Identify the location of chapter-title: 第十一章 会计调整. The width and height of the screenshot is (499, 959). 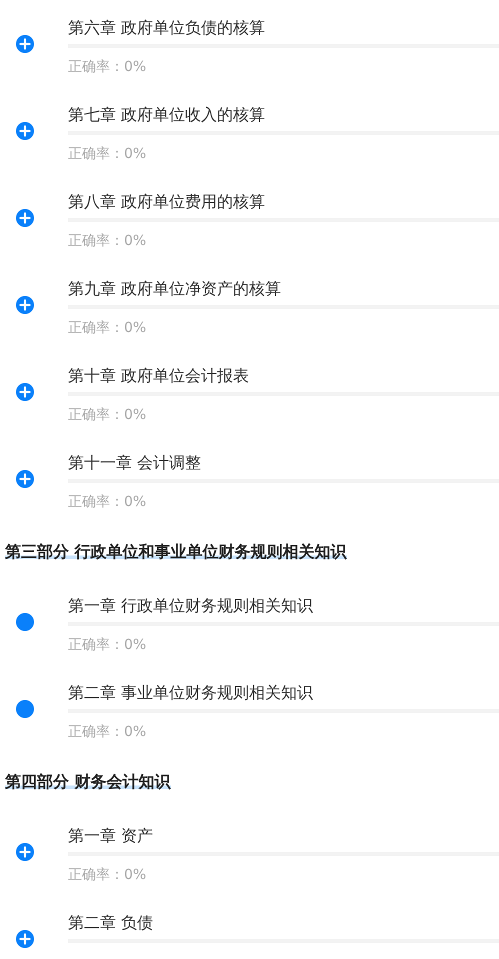
(283, 463).